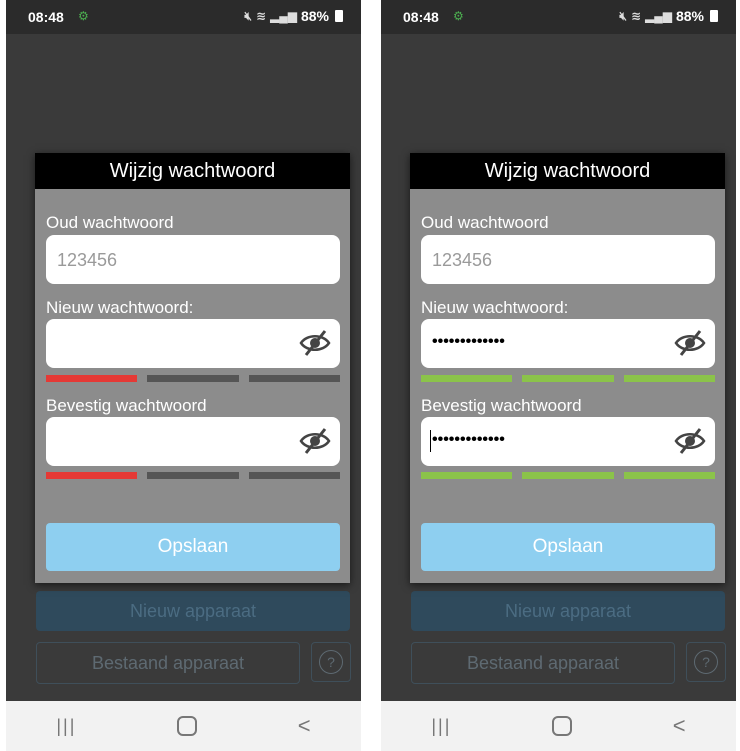 This screenshot has width=740, height=751. Describe the element at coordinates (193, 441) in the screenshot. I see `confirm-password-field` at that location.